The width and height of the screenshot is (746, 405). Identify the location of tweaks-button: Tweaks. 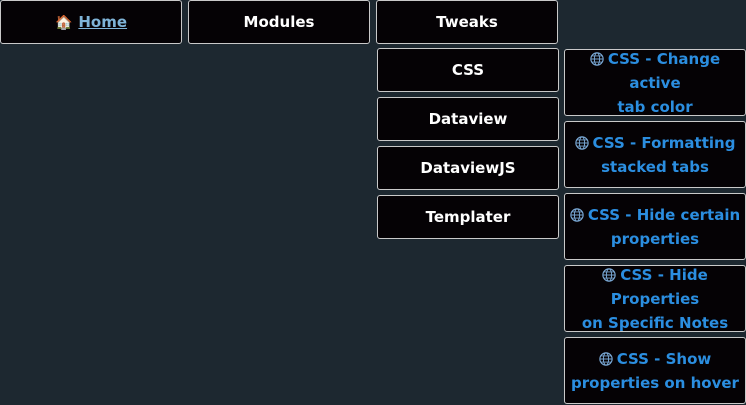
(467, 22).